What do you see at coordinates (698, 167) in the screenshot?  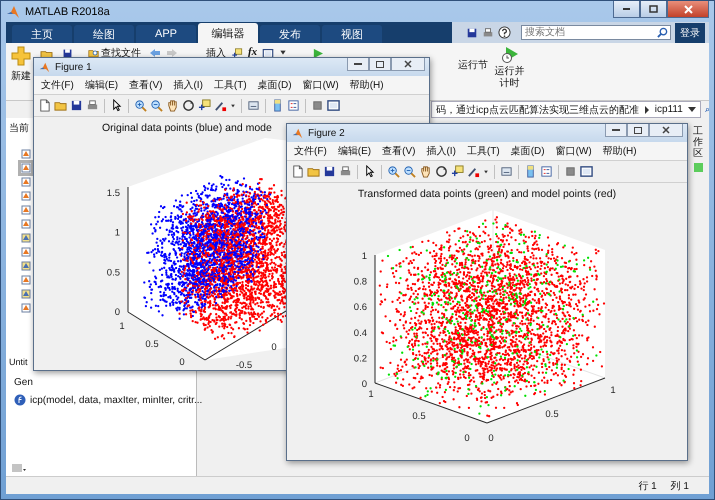 I see `status-indicator-icon` at bounding box center [698, 167].